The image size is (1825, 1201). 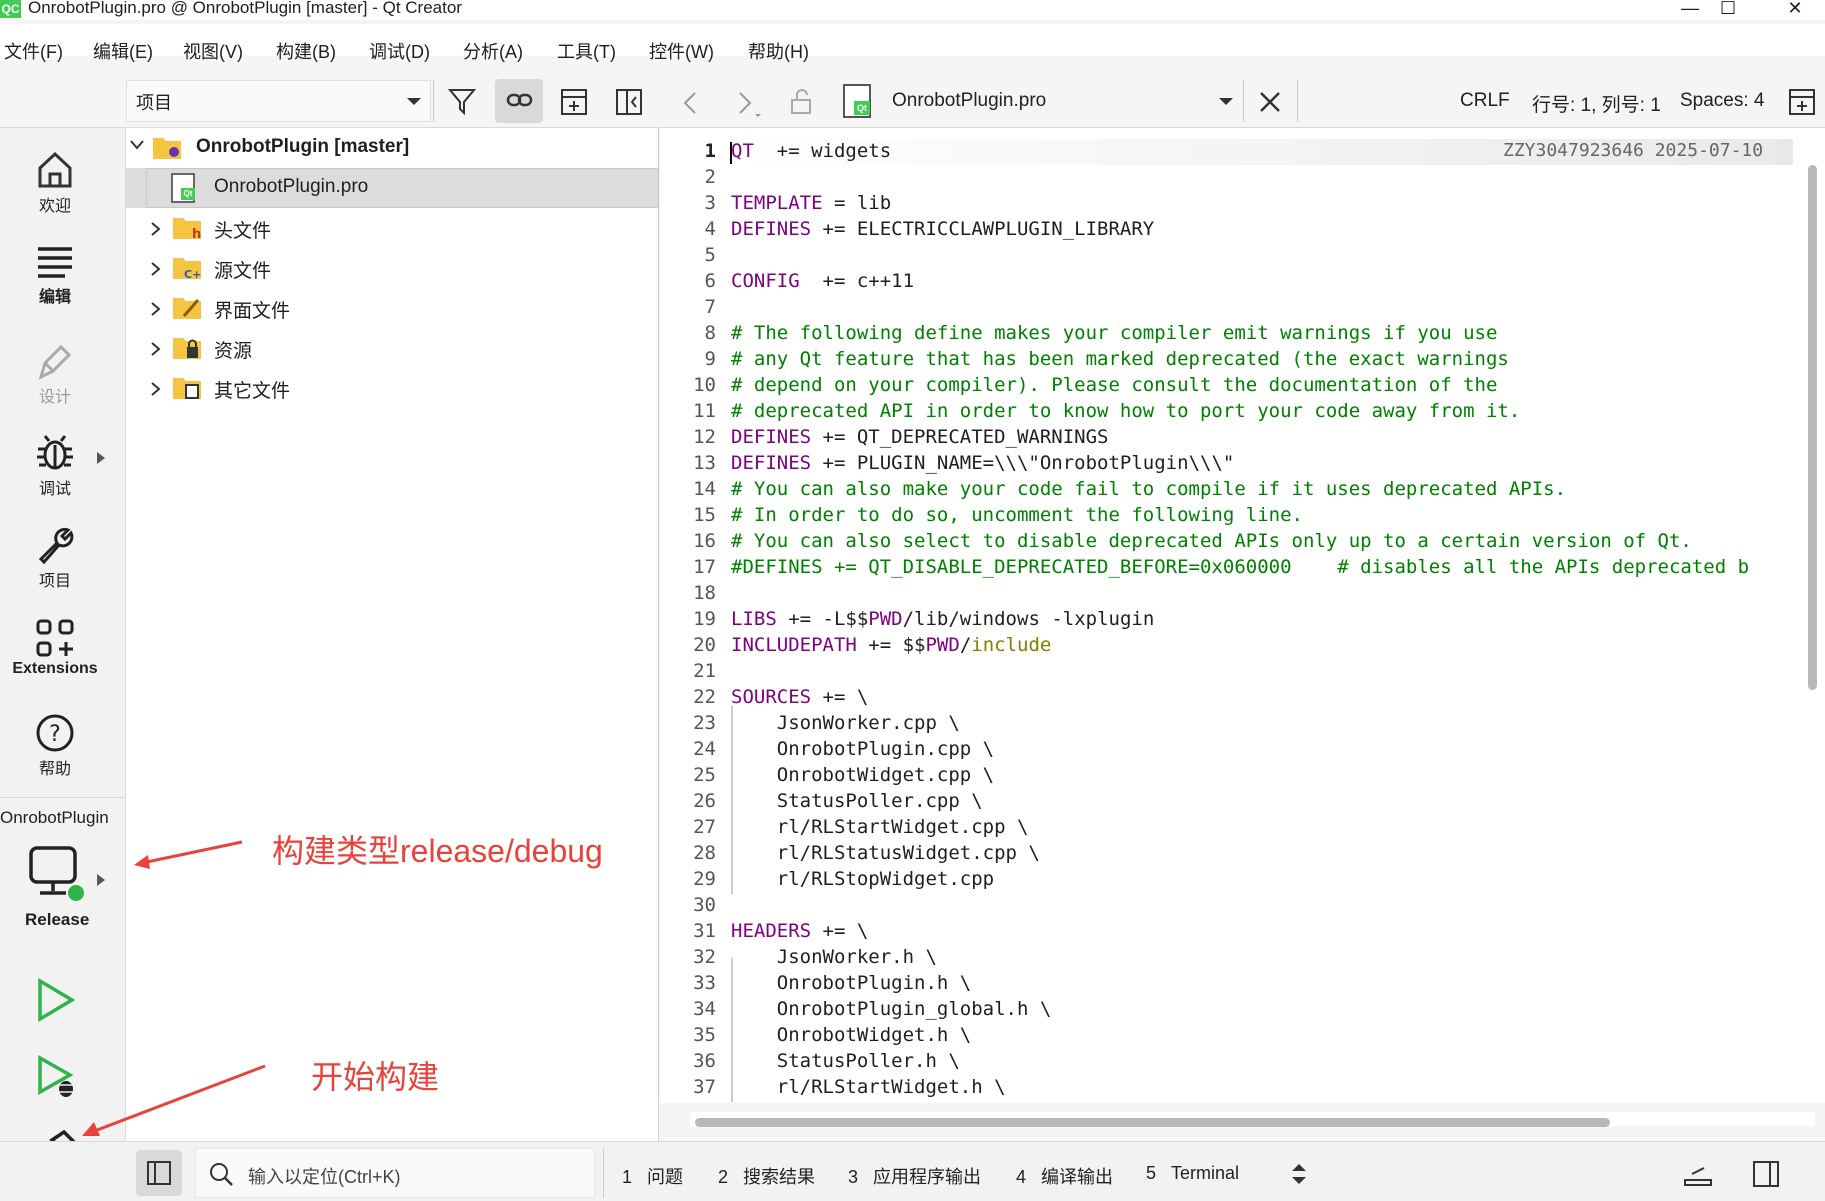 What do you see at coordinates (845, 723) in the screenshot?
I see `code-line: JsonWorker.cpp \` at bounding box center [845, 723].